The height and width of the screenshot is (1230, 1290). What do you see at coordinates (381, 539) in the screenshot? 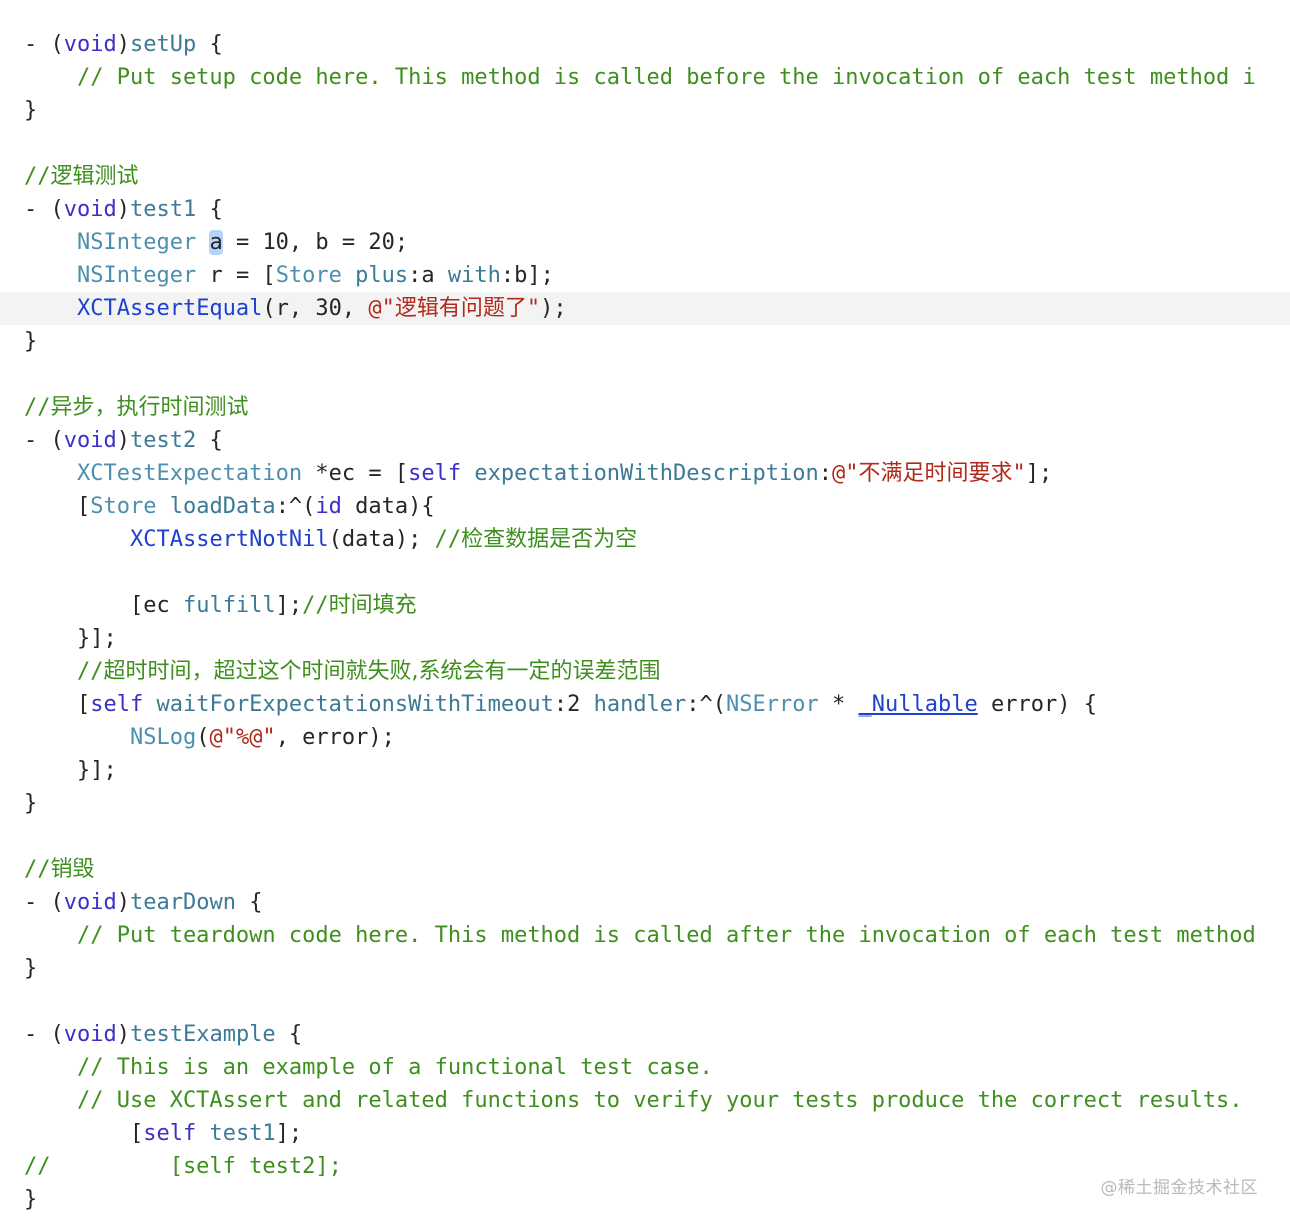
I see `code-token-plain: (data);` at bounding box center [381, 539].